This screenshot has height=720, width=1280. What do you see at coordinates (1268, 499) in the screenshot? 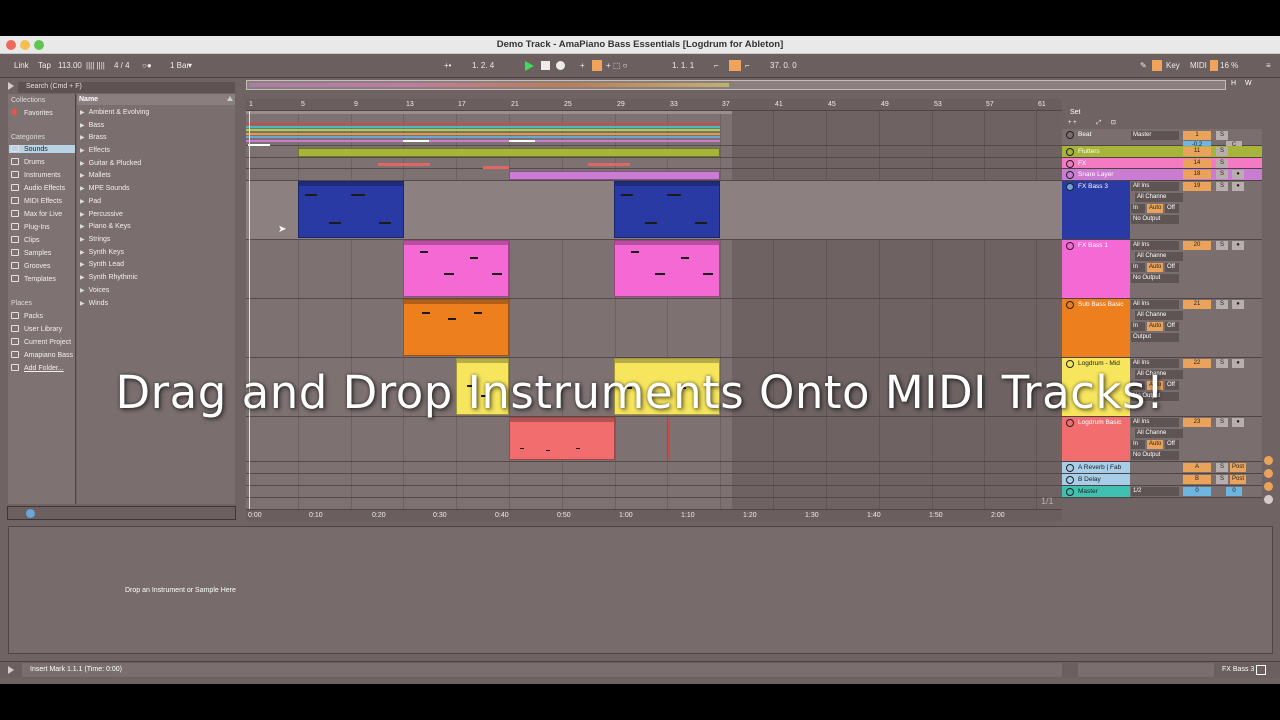
I see `status-icon` at bounding box center [1268, 499].